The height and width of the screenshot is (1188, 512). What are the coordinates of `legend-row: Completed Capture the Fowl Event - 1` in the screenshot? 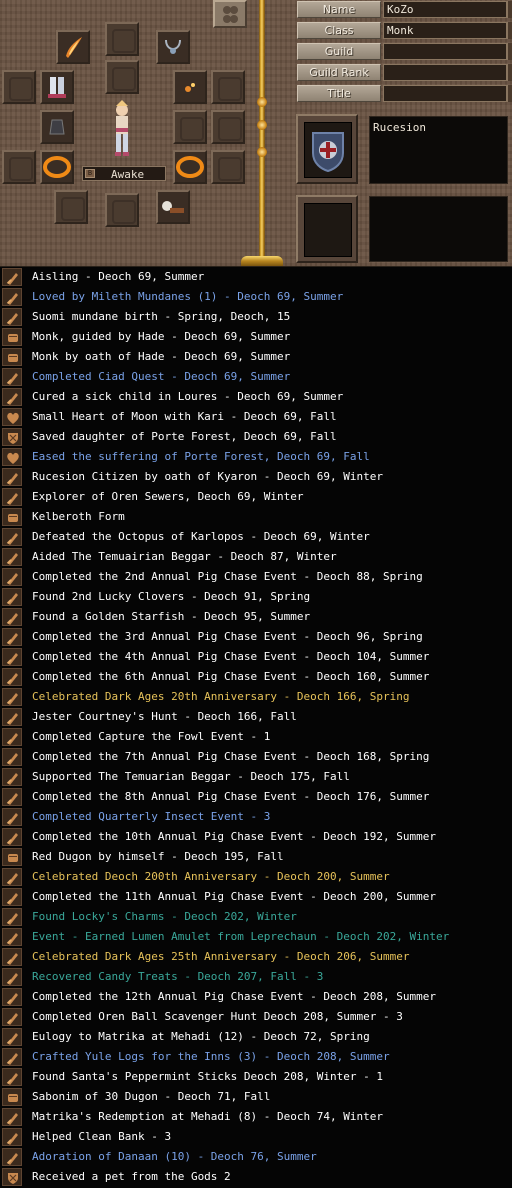 It's located at (256, 737).